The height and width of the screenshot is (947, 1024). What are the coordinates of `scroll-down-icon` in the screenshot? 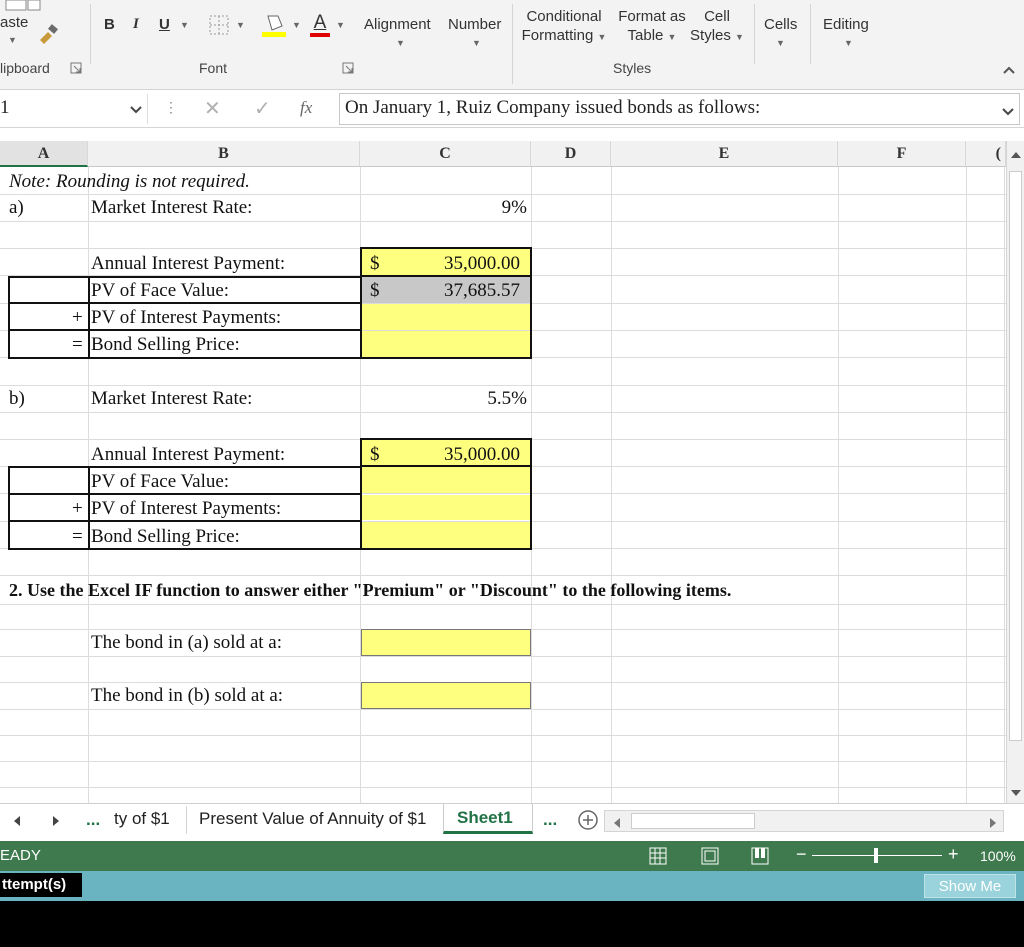 It's located at (1016, 794).